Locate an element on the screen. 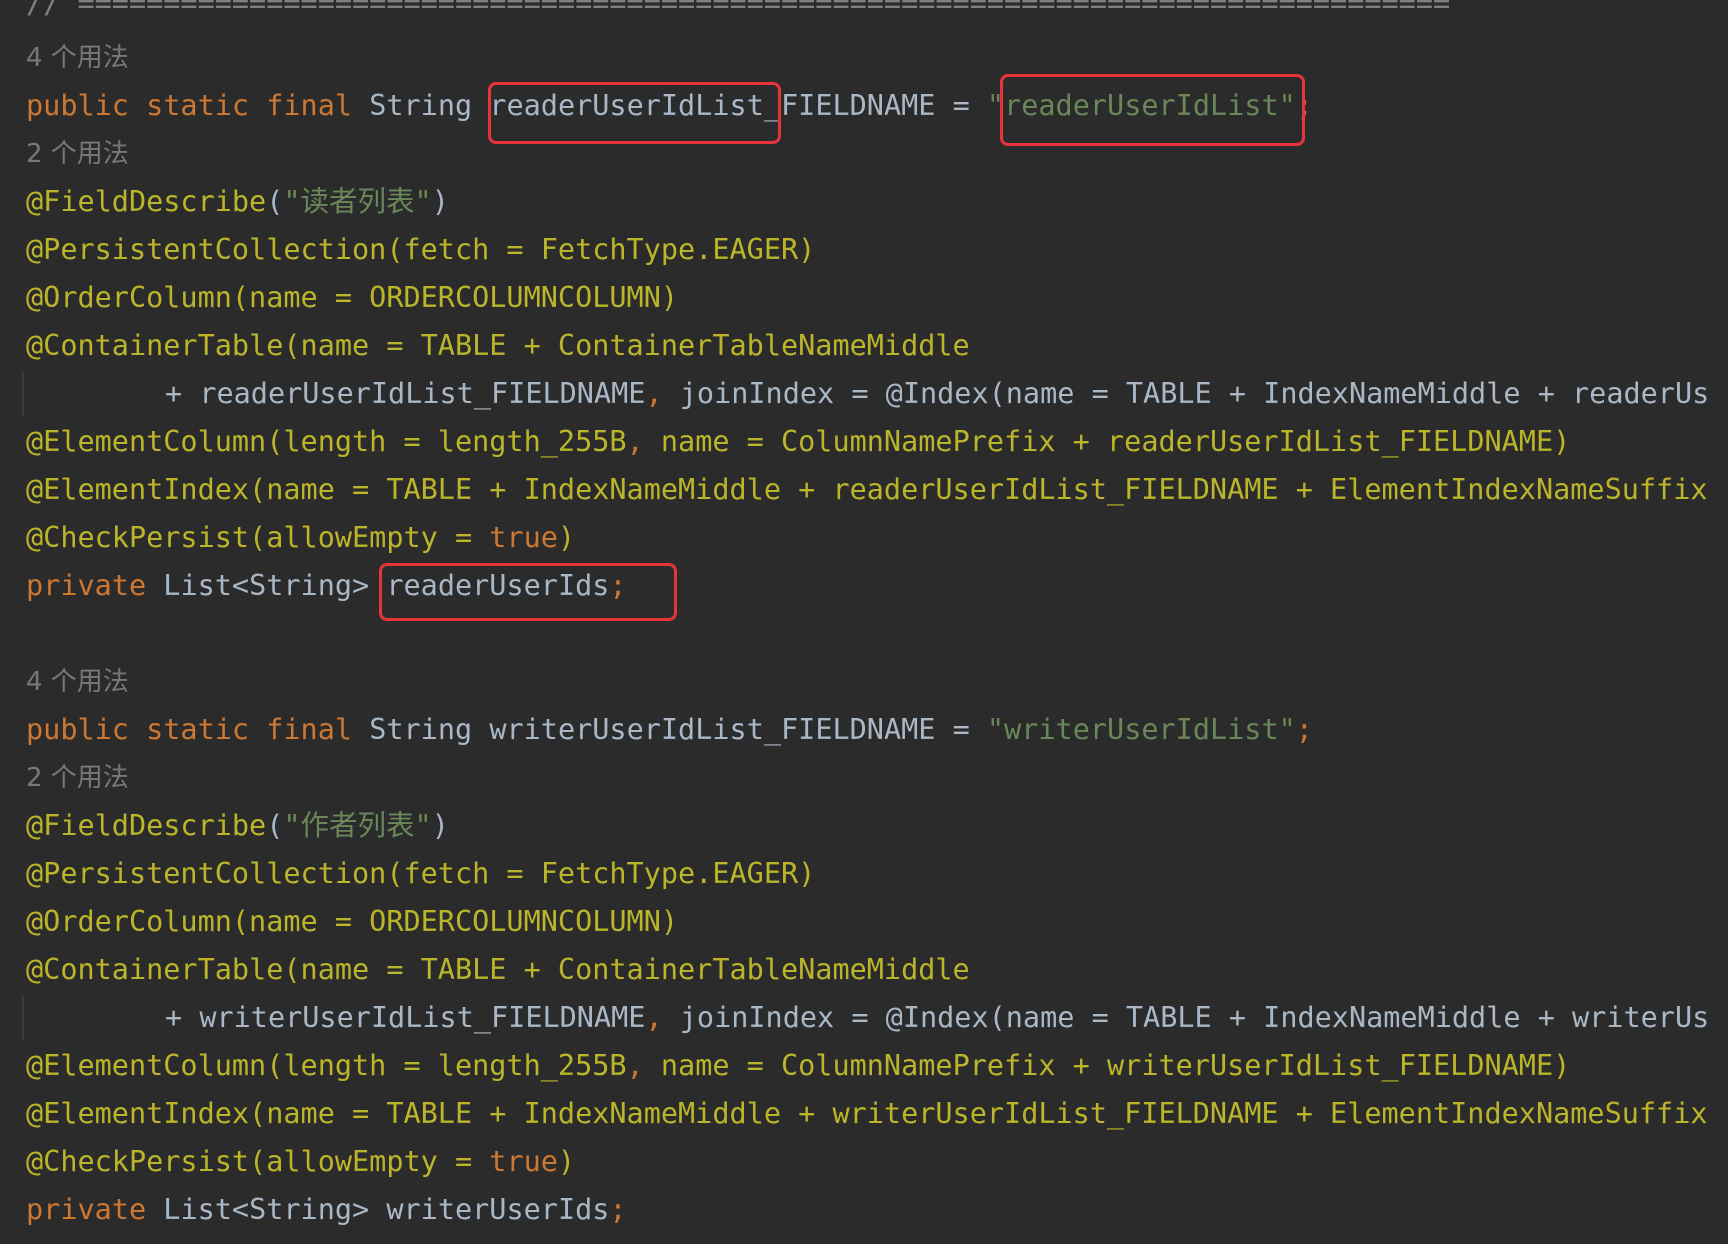 This screenshot has width=1728, height=1244. field-name: readerUserIds is located at coordinates (498, 585).